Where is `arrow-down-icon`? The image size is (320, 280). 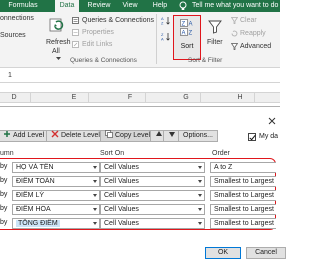 arrow-down-icon is located at coordinates (172, 135).